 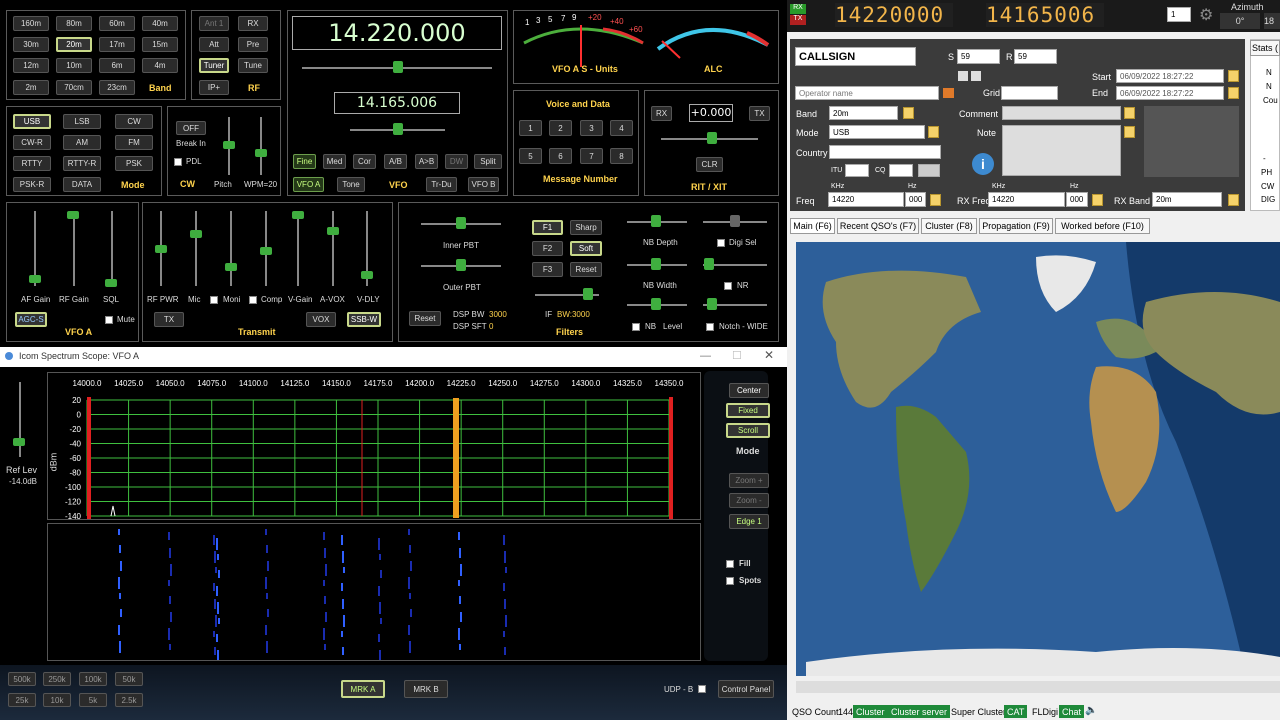 What do you see at coordinates (31, 319) in the screenshot?
I see `agc-s-button: AGC-S` at bounding box center [31, 319].